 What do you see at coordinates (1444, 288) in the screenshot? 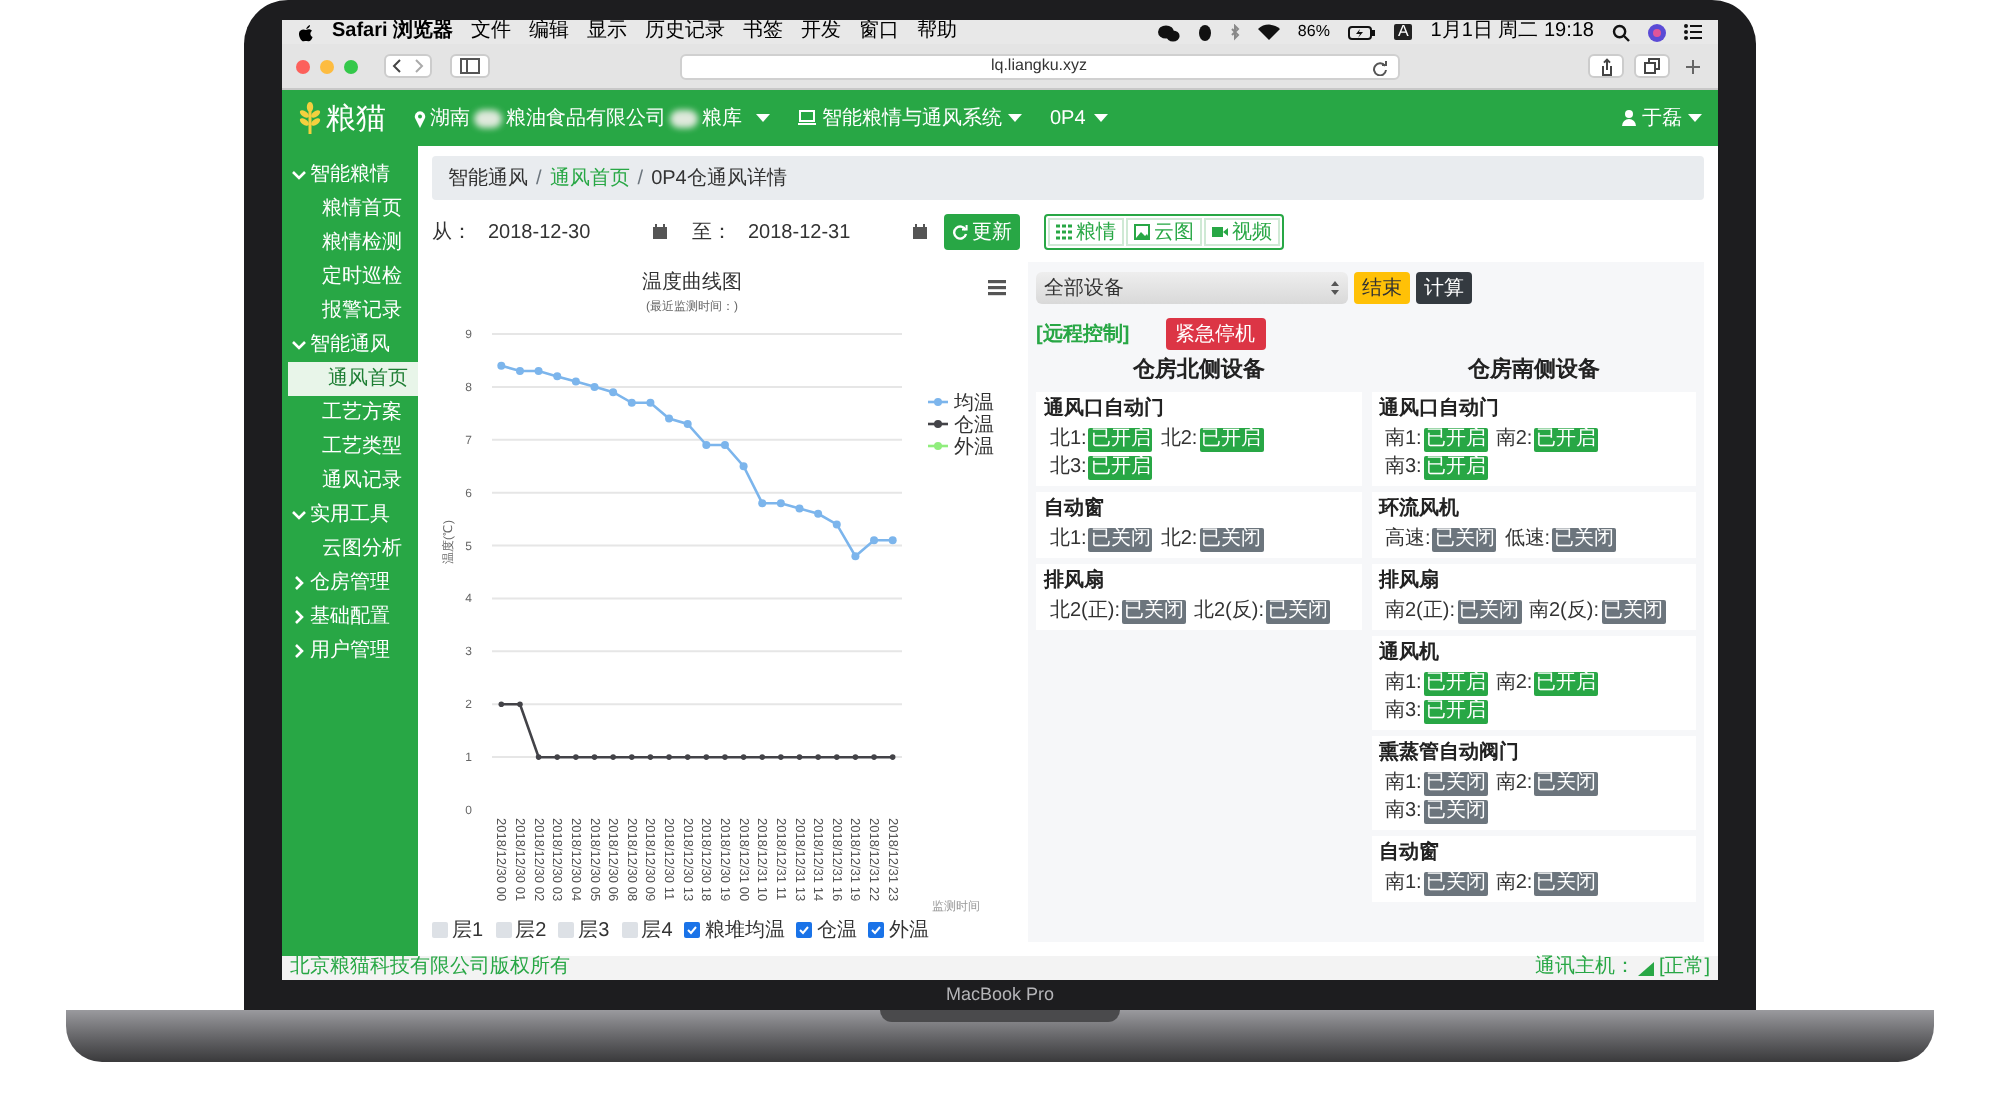
I see `calculate-button: 计算` at bounding box center [1444, 288].